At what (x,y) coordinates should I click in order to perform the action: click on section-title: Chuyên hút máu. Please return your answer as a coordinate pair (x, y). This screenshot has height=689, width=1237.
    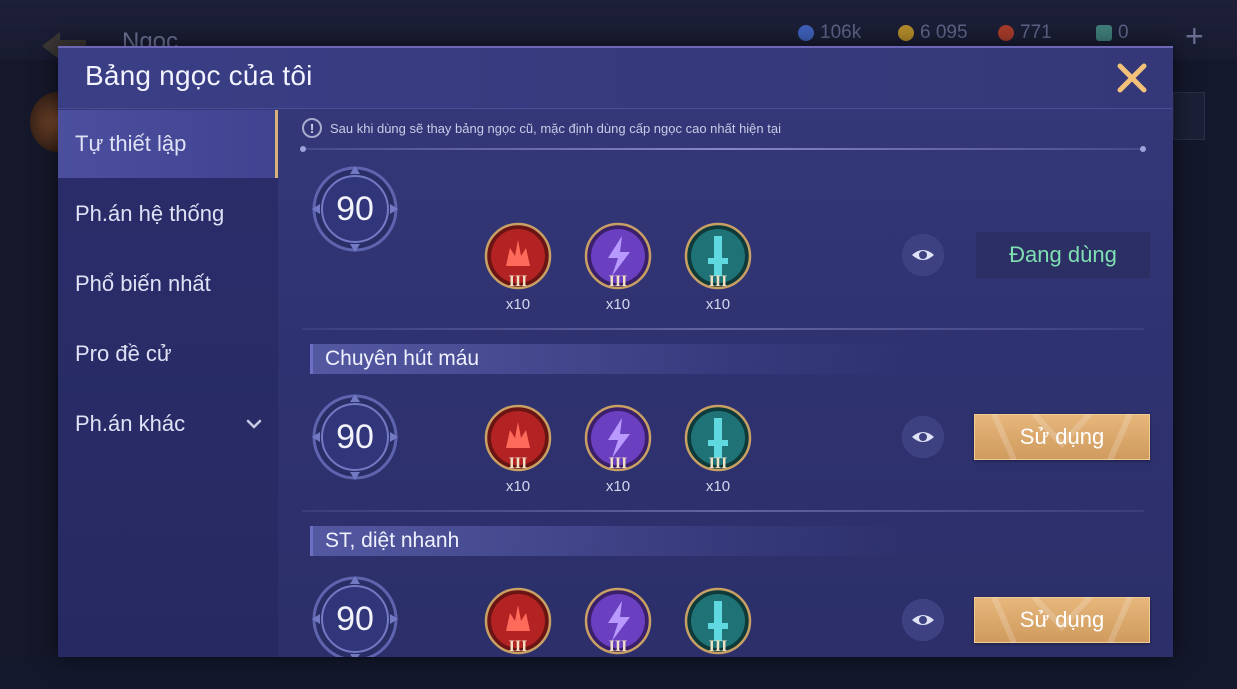
    Looking at the image, I should click on (610, 359).